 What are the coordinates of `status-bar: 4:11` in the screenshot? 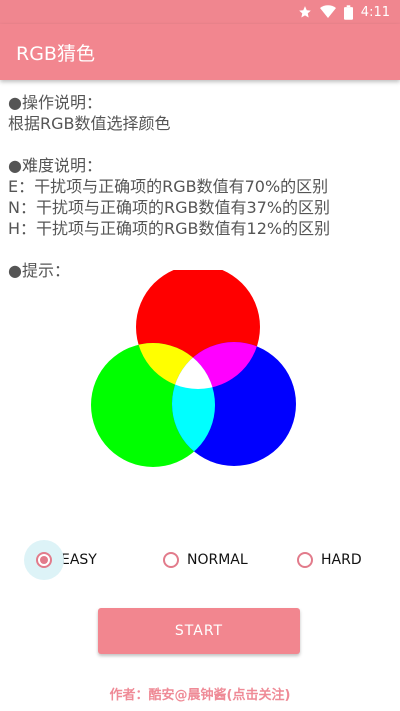 It's located at (200, 12).